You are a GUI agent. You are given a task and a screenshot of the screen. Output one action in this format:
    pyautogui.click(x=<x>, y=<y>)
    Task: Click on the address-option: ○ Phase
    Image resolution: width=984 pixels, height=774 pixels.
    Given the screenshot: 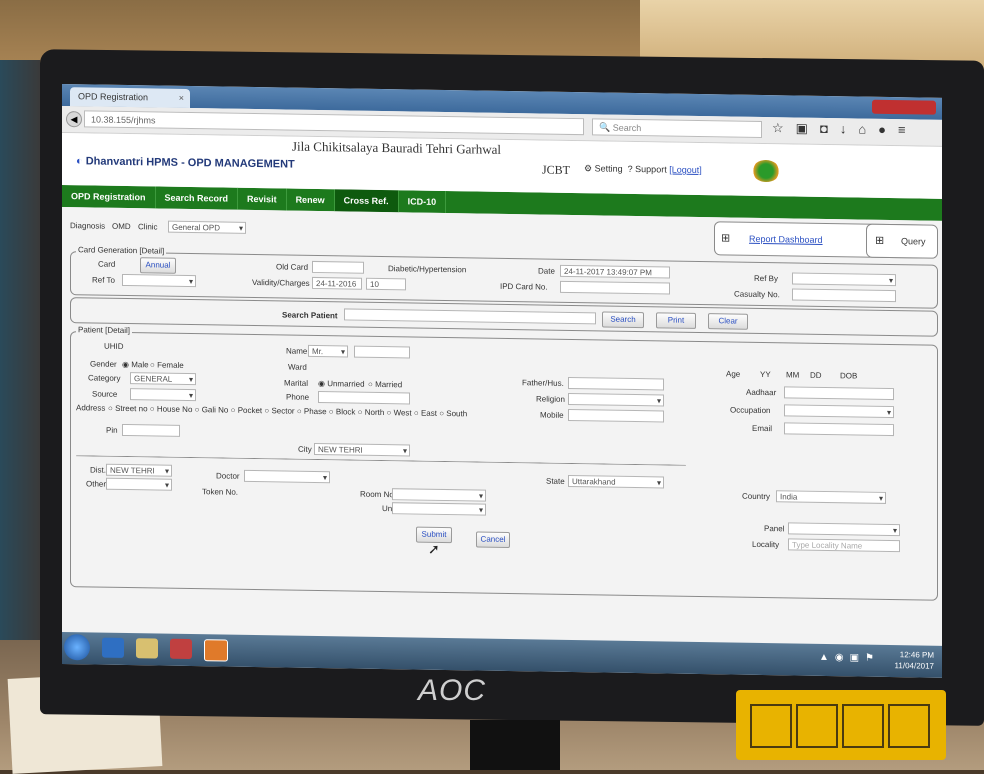 What is the action you would take?
    pyautogui.click(x=312, y=411)
    